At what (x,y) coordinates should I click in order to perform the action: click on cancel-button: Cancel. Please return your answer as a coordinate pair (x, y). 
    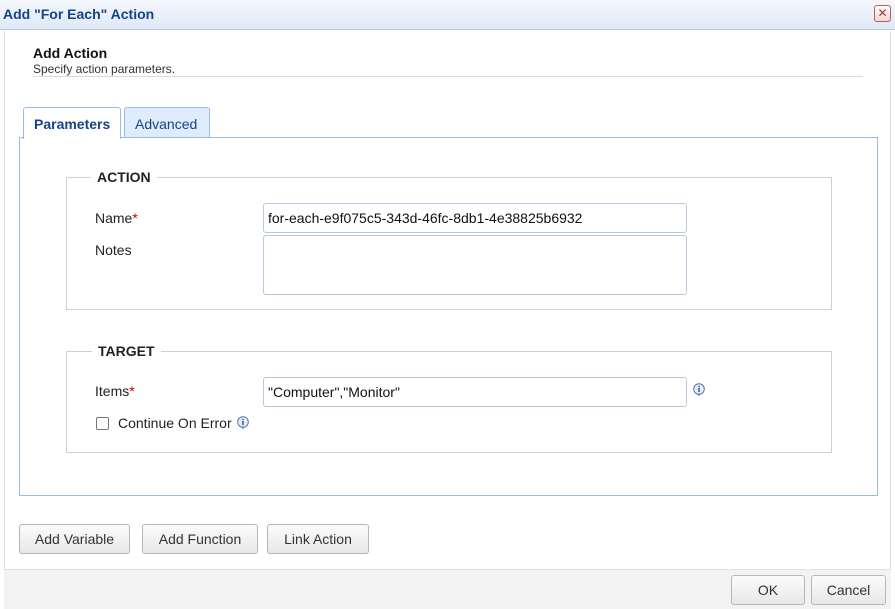
    Looking at the image, I should click on (848, 590).